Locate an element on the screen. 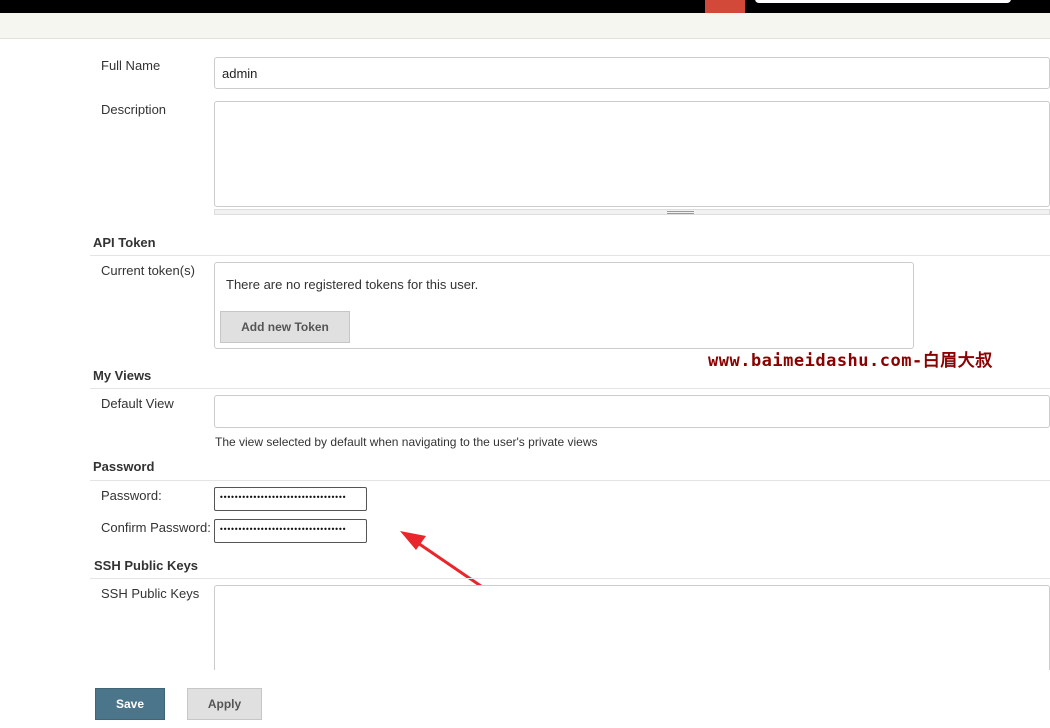  password-input: •••••••••••••••••••••••••••••••••• is located at coordinates (290, 499).